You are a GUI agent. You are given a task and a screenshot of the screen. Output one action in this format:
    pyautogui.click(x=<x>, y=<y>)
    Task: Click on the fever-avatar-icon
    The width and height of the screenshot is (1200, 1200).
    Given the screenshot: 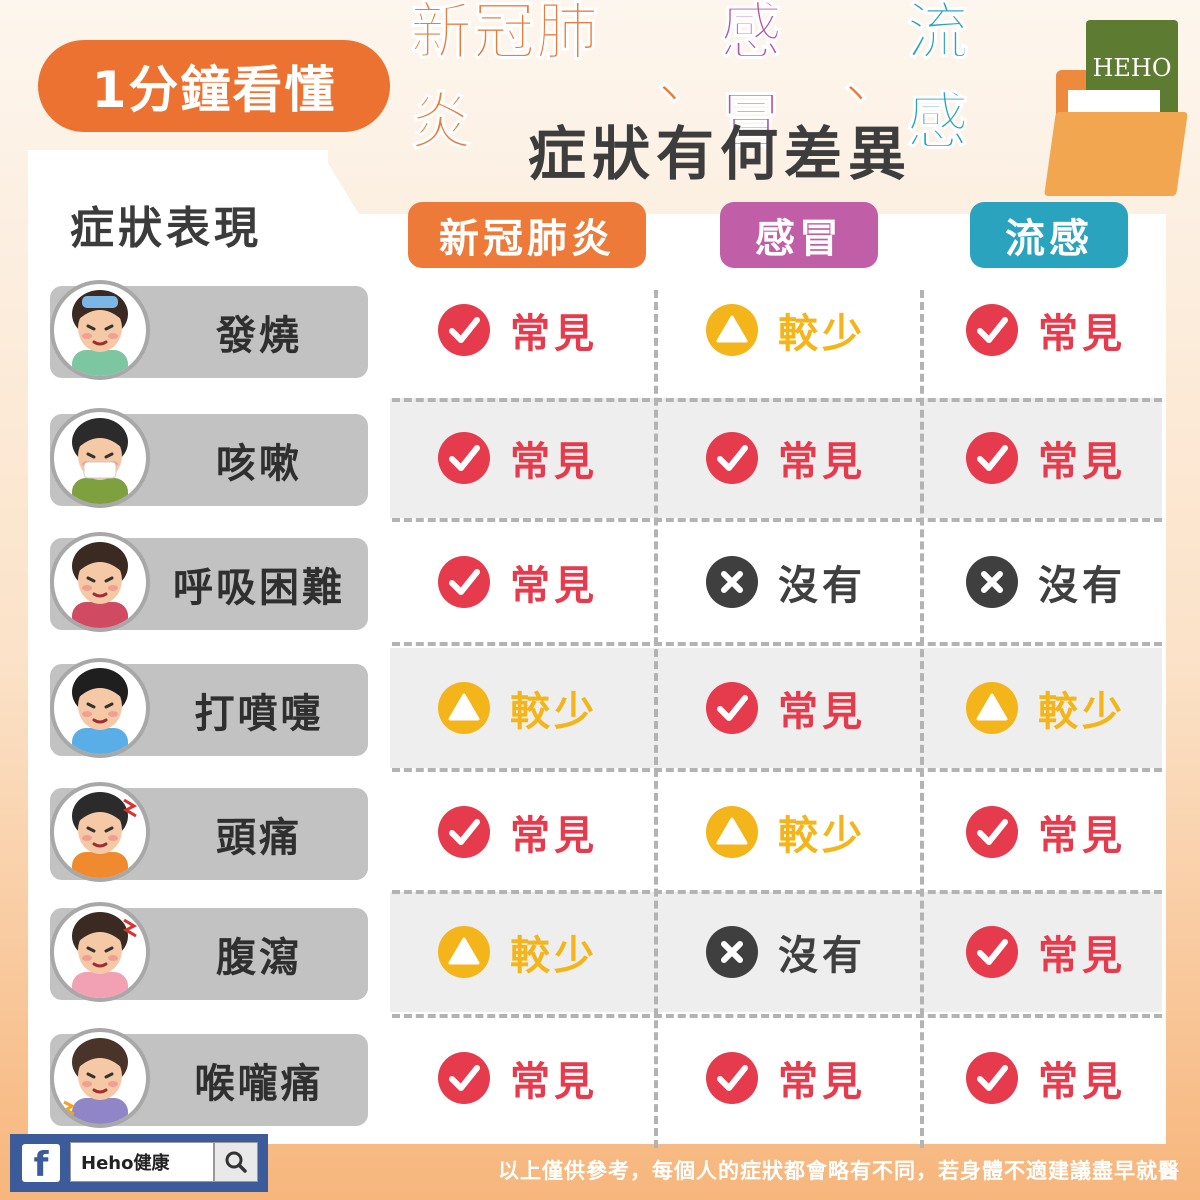 What is the action you would take?
    pyautogui.click(x=100, y=330)
    